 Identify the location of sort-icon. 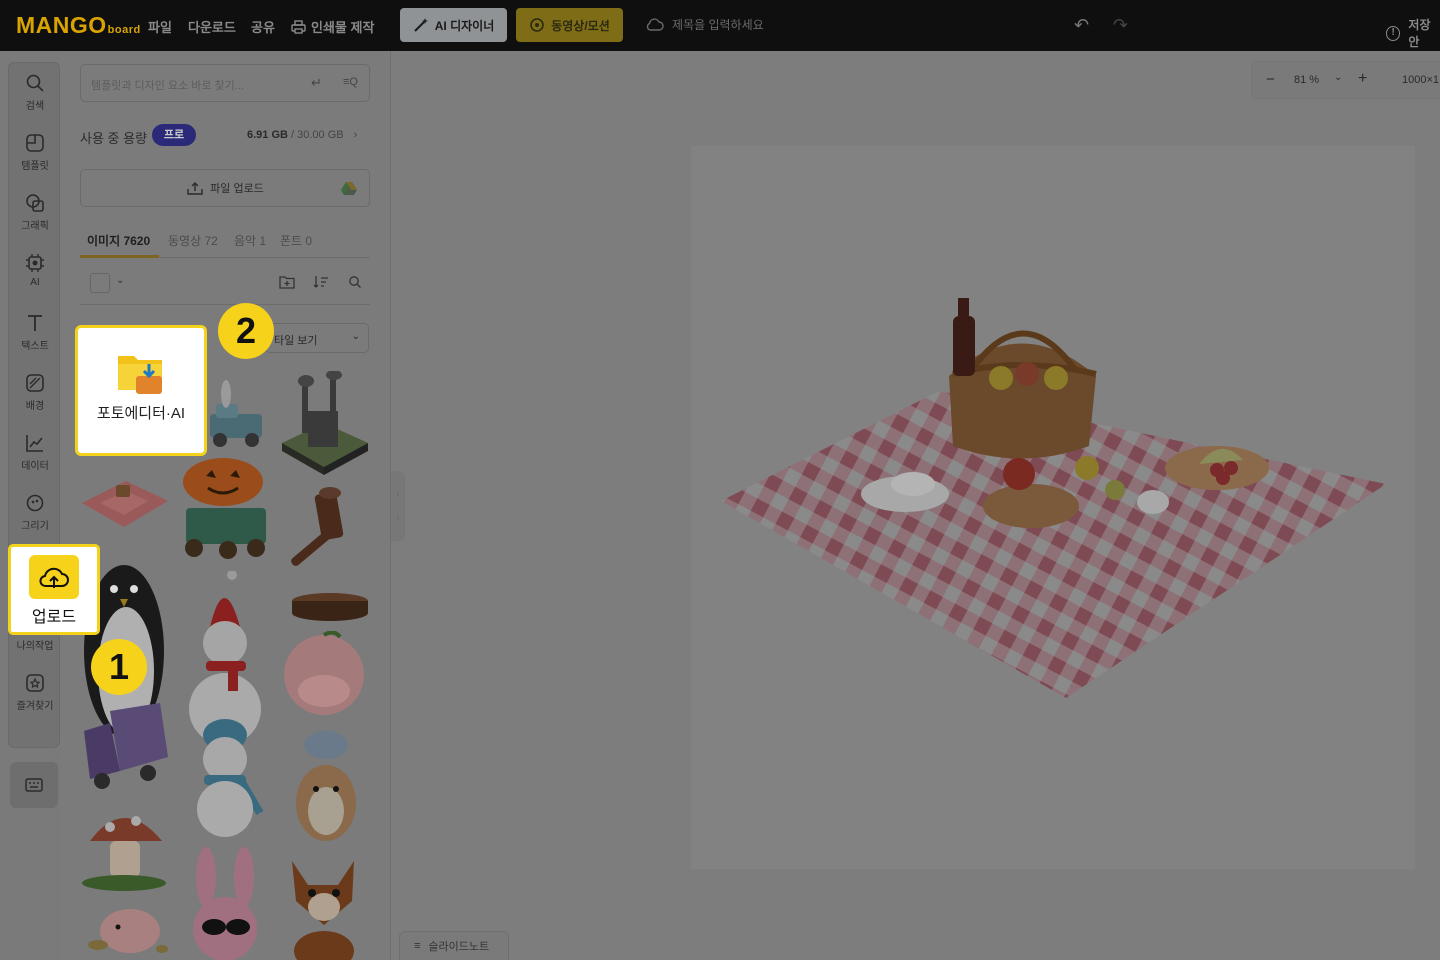
(321, 282).